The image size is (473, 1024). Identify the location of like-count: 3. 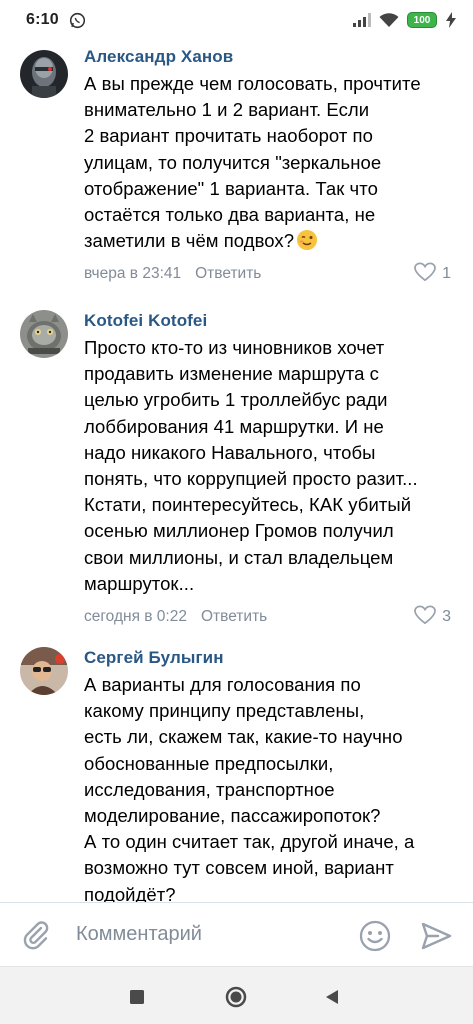
(446, 617).